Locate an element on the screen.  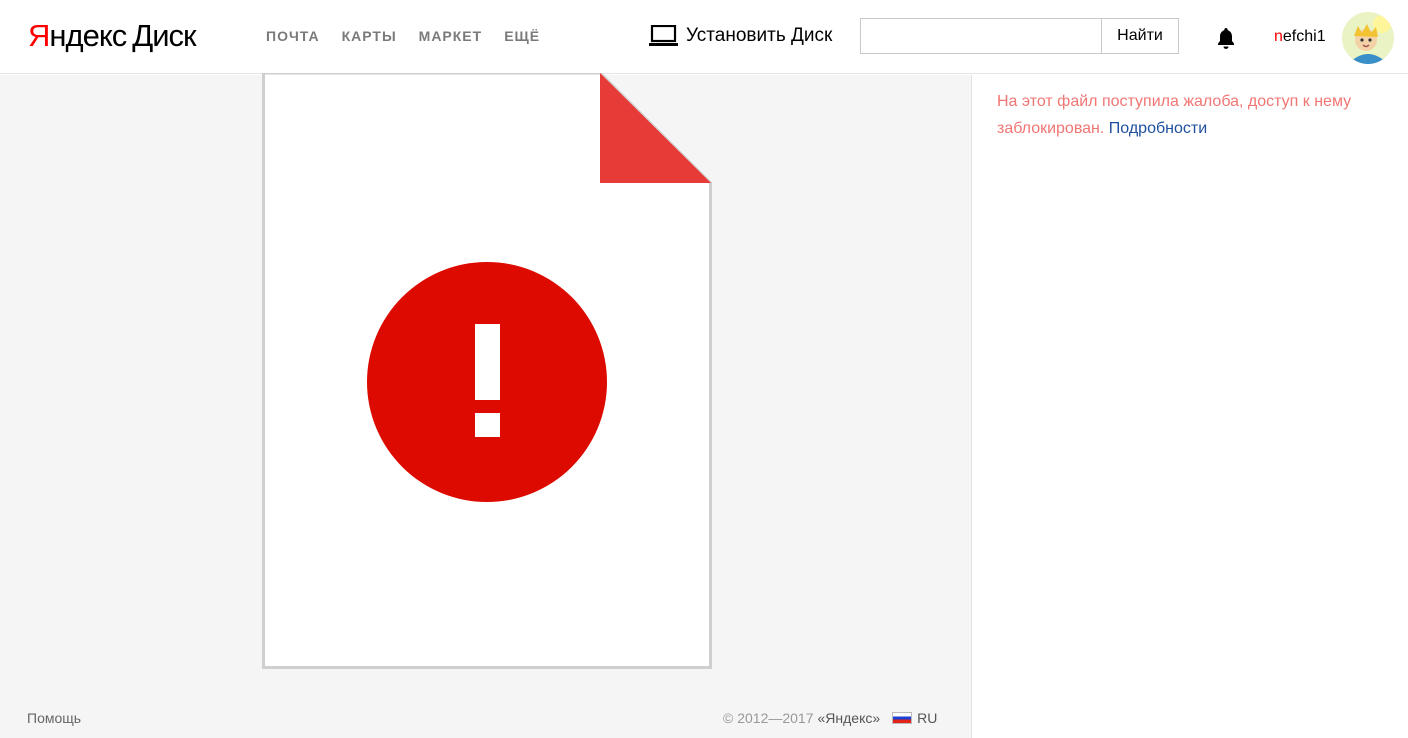
help-link: Помощь is located at coordinates (54, 718).